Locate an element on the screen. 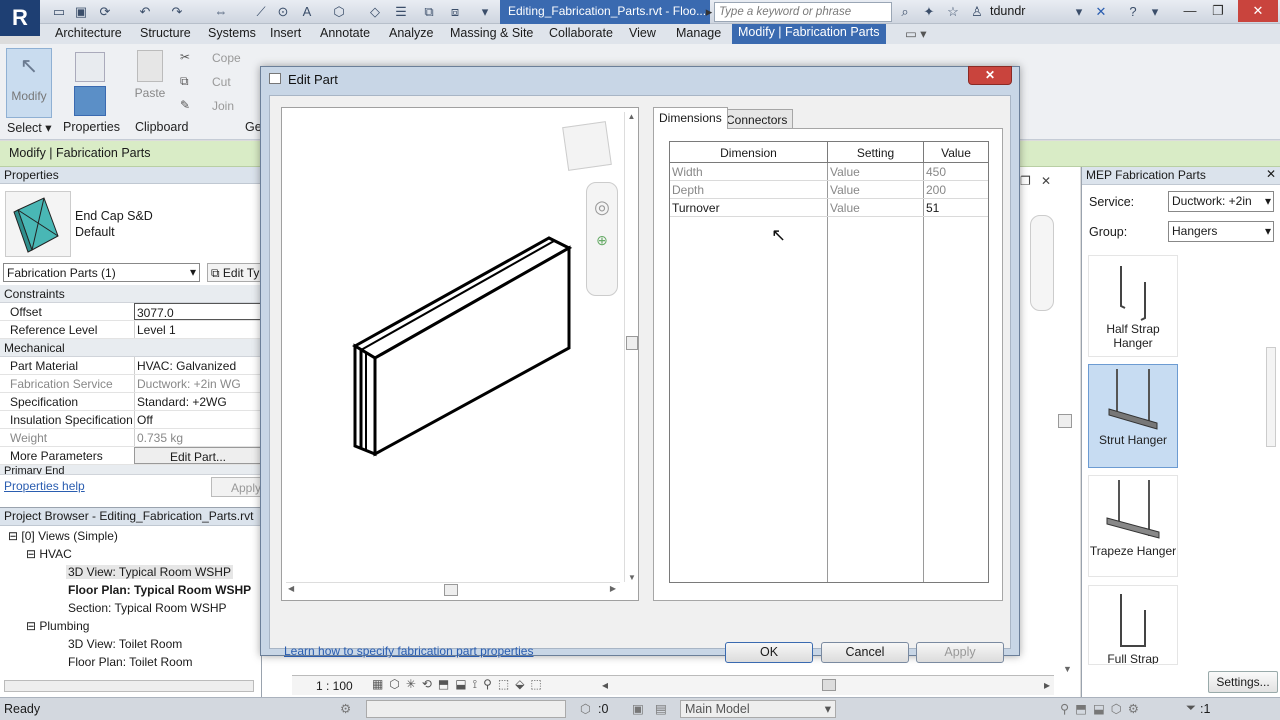 This screenshot has height=720, width=1280. cell-value: 51 is located at coordinates (932, 208).